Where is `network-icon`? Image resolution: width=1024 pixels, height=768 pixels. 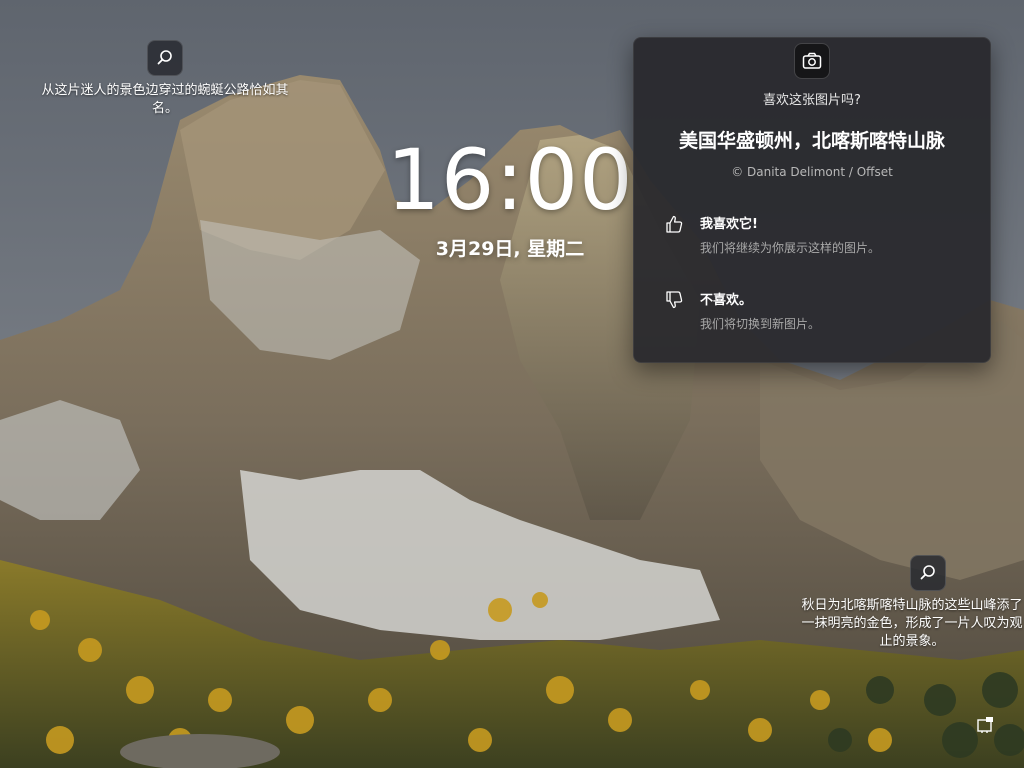
network-icon is located at coordinates (985, 725).